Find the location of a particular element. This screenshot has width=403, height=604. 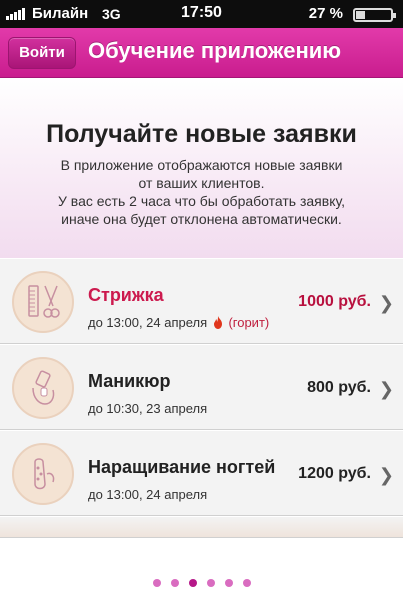

deadline-text: до 10:30, 23 апреля is located at coordinates (148, 408).